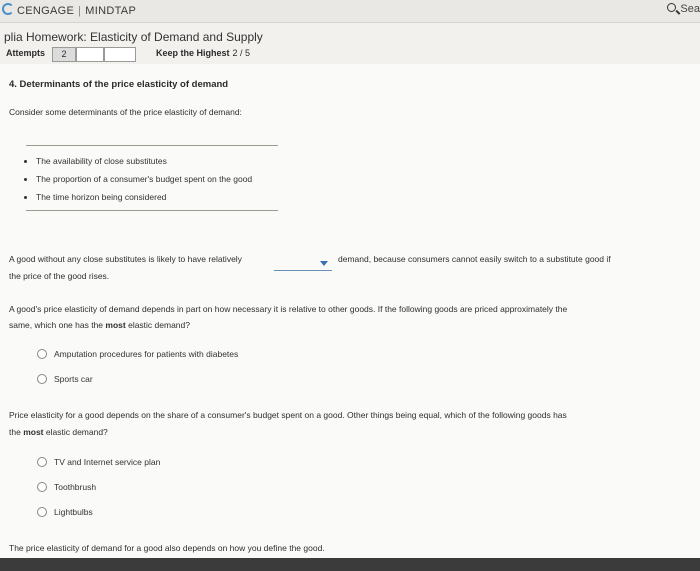 The image size is (700, 571). Describe the element at coordinates (672, 7) in the screenshot. I see `search-icon` at that location.